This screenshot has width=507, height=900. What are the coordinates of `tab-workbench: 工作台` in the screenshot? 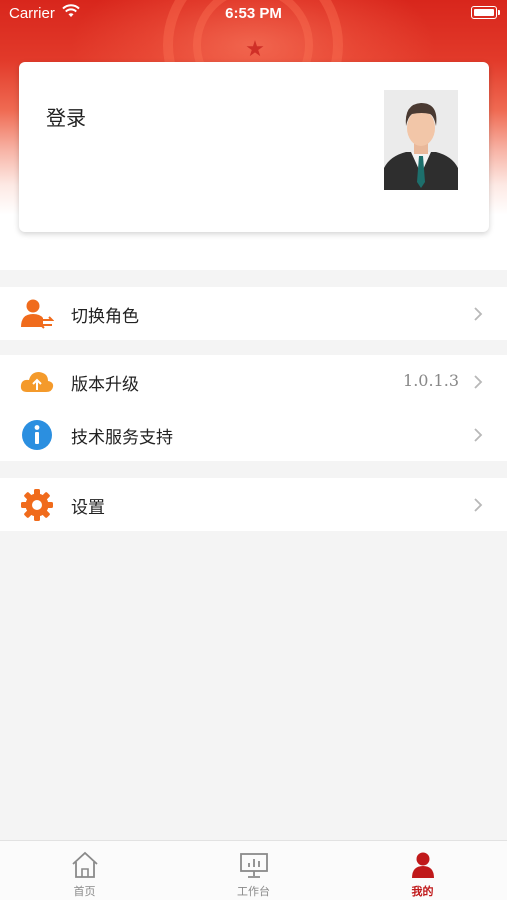 It's located at (253, 870).